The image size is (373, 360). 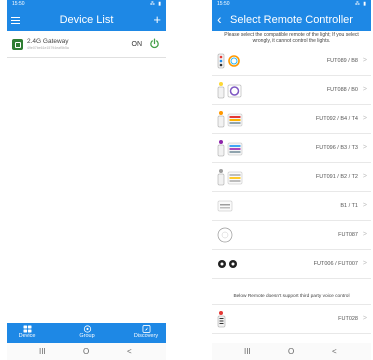 I want to click on device-state: ON, so click(x=137, y=44).